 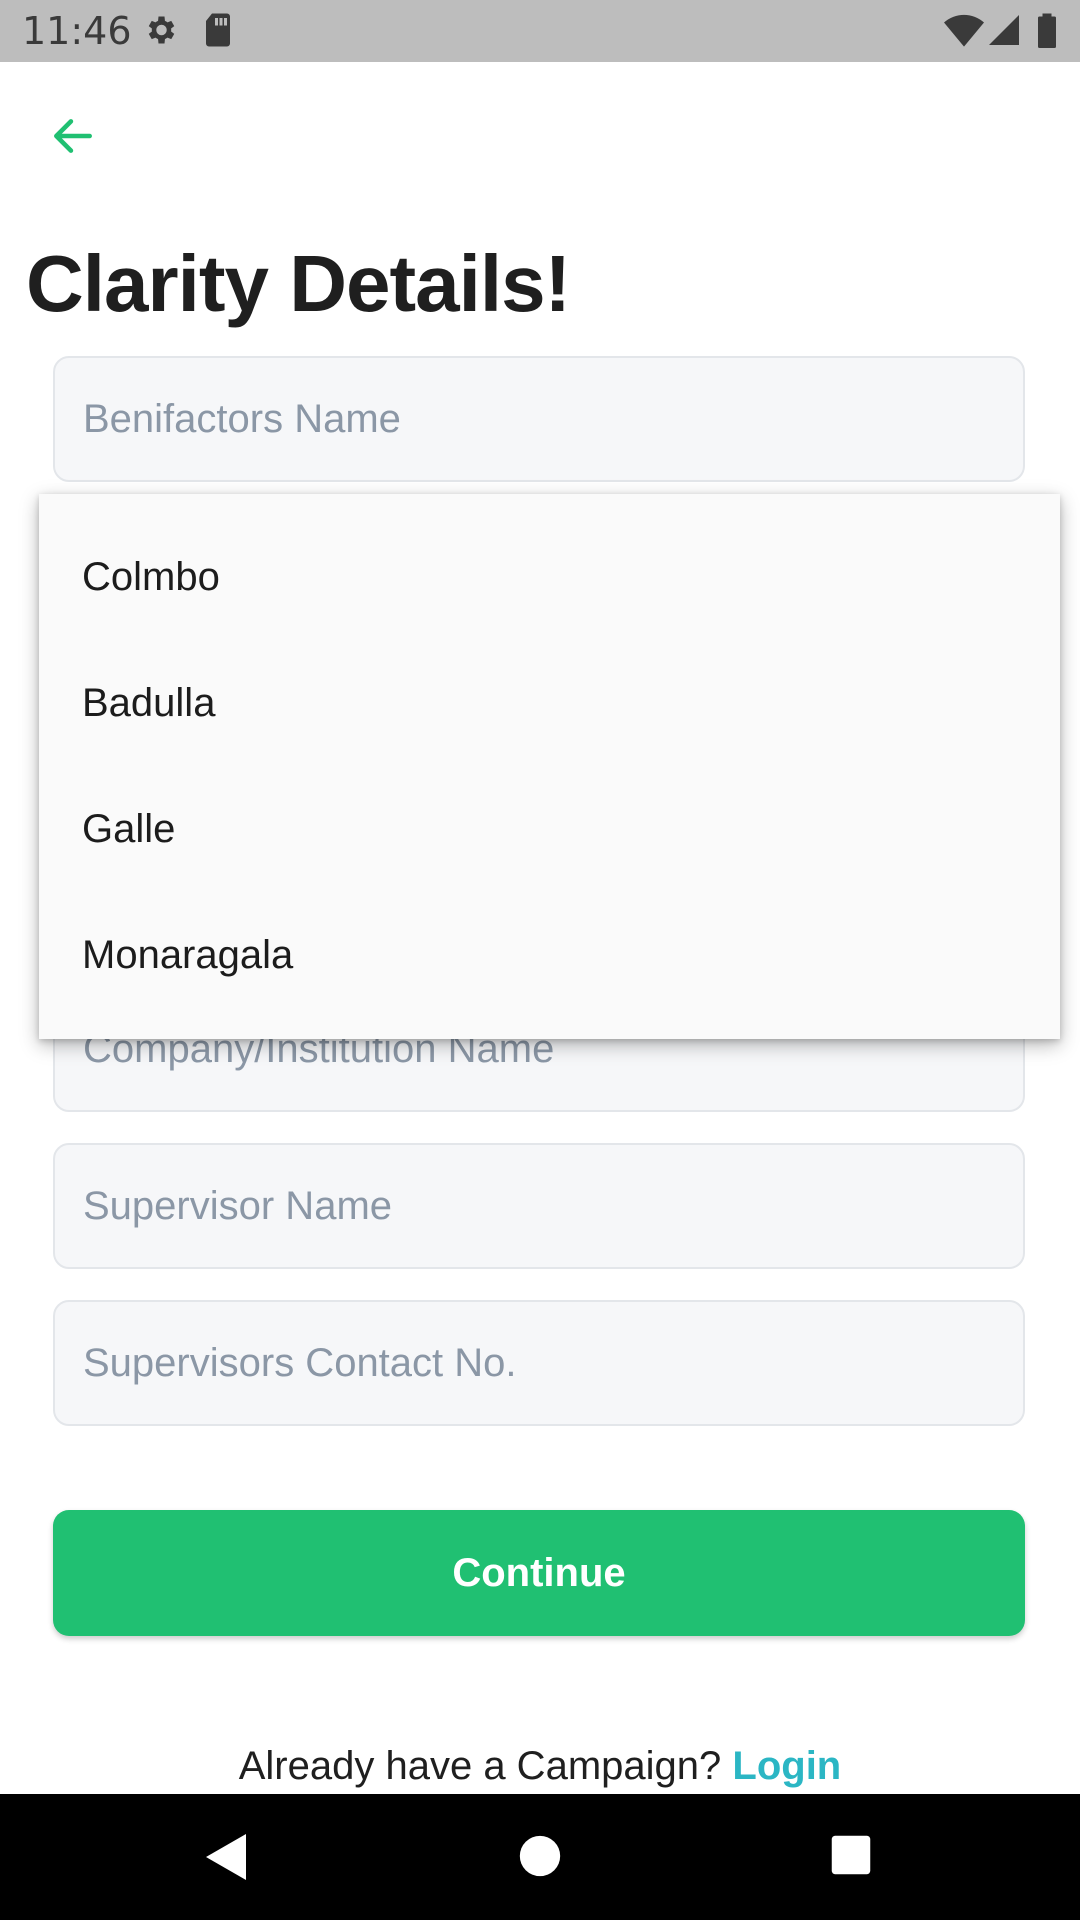 What do you see at coordinates (964, 32) in the screenshot?
I see `wifi-icon` at bounding box center [964, 32].